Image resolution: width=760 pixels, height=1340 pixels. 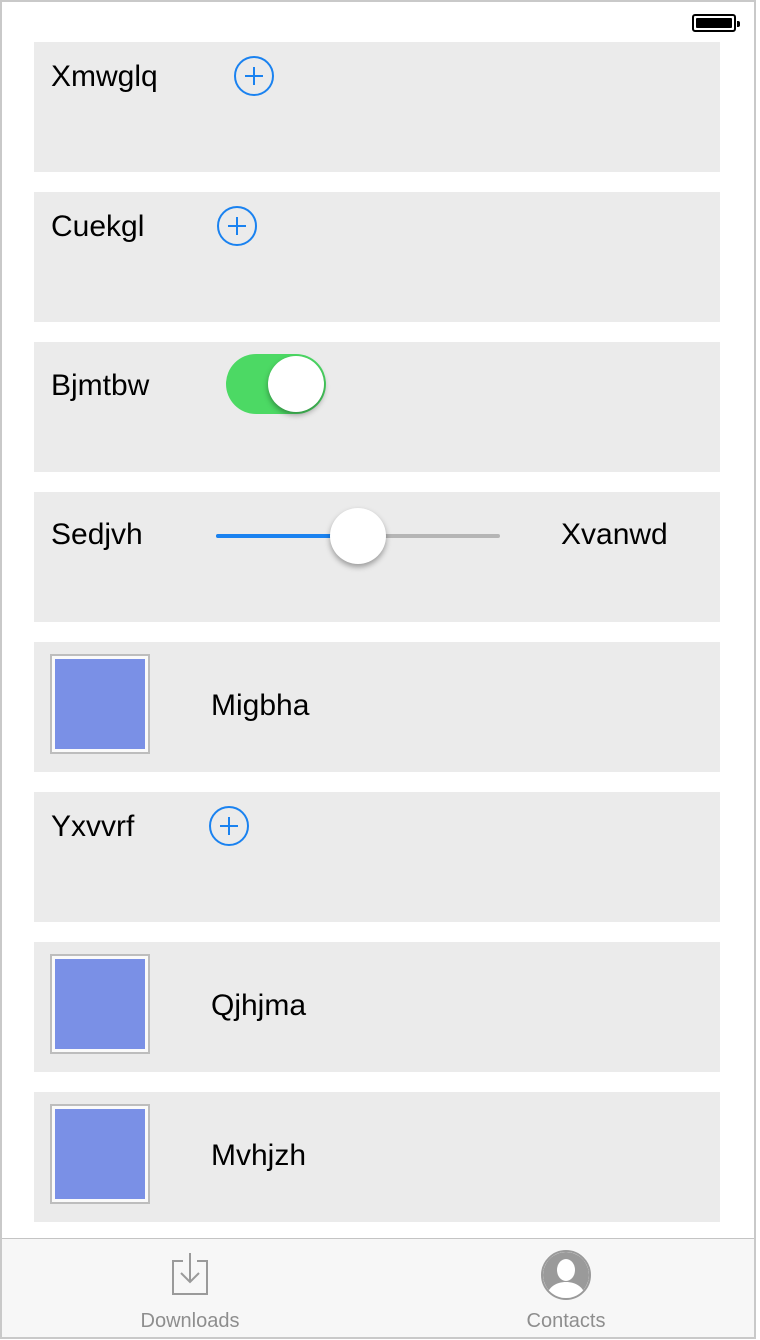 What do you see at coordinates (260, 705) in the screenshot?
I see `row-label: Migbha` at bounding box center [260, 705].